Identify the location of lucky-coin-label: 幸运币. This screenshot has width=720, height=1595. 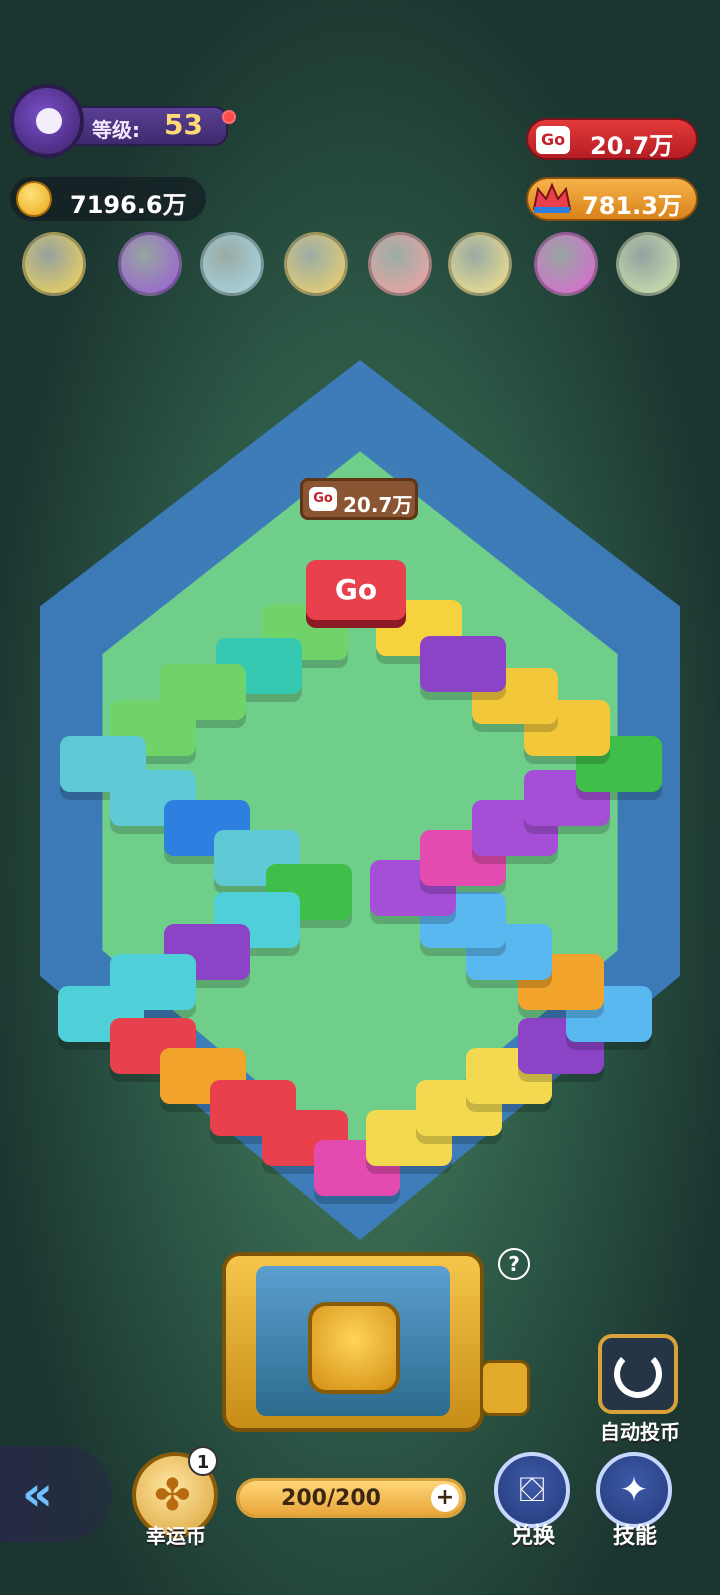
(176, 1536).